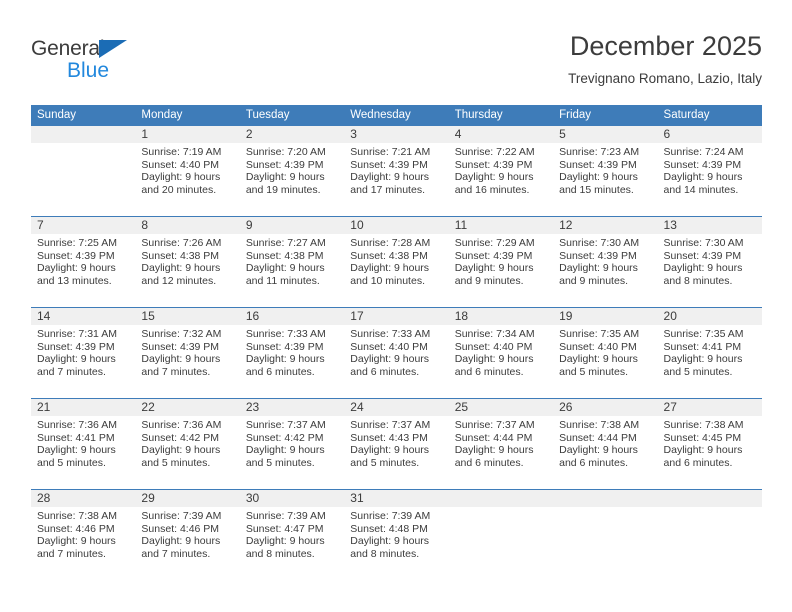  Describe the element at coordinates (113, 49) in the screenshot. I see `triangle-icon` at that location.